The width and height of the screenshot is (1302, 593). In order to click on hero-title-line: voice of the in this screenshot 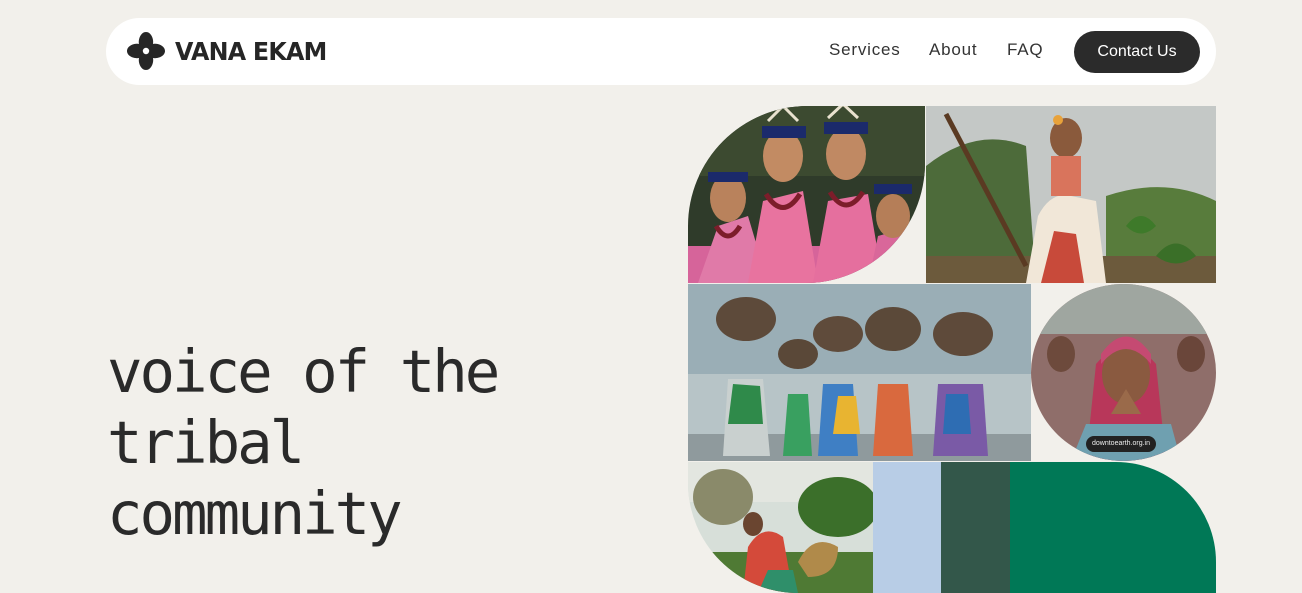, I will do `click(303, 371)`.